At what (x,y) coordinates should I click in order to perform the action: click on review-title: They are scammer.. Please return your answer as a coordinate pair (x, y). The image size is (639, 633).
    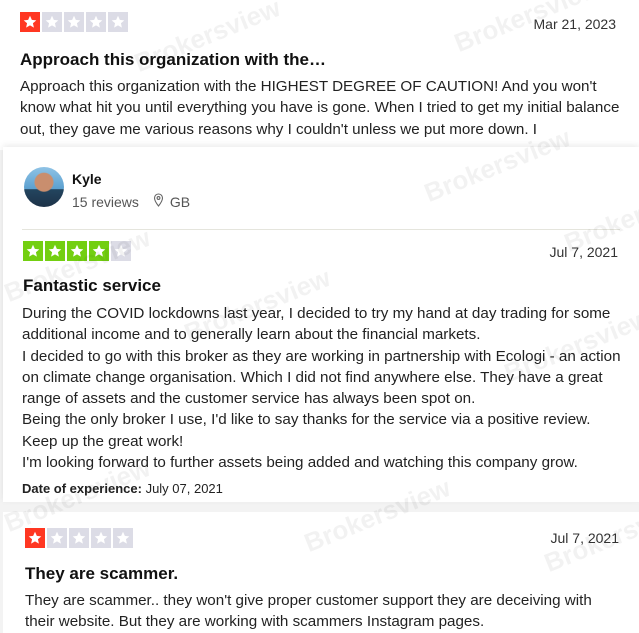
    Looking at the image, I should click on (101, 574).